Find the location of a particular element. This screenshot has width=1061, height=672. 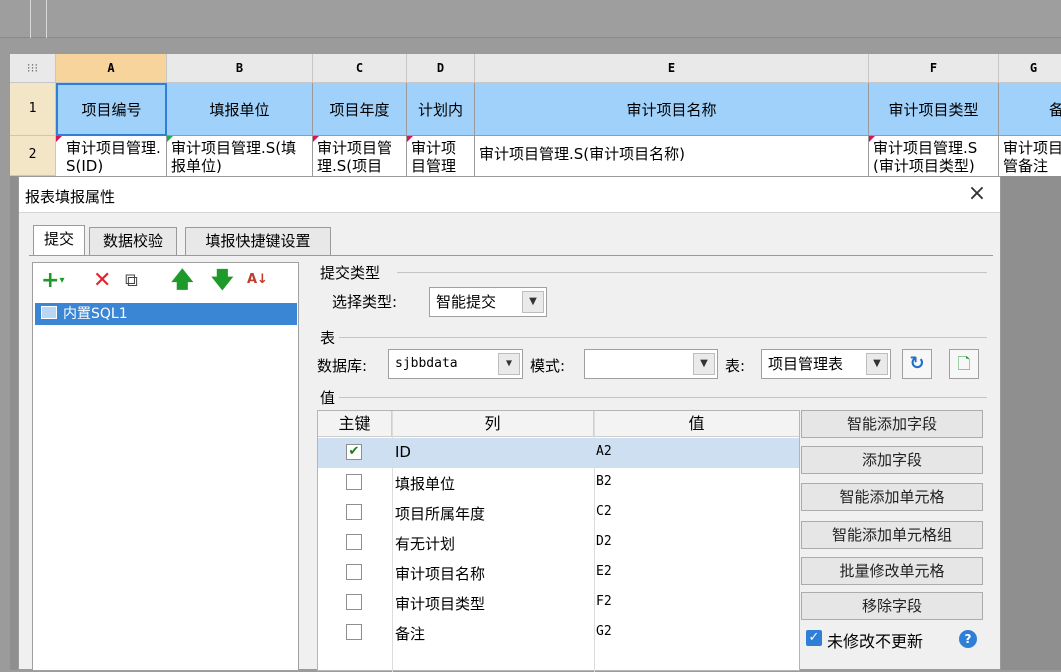

field-row: 填报单位 B2 is located at coordinates (558, 483).